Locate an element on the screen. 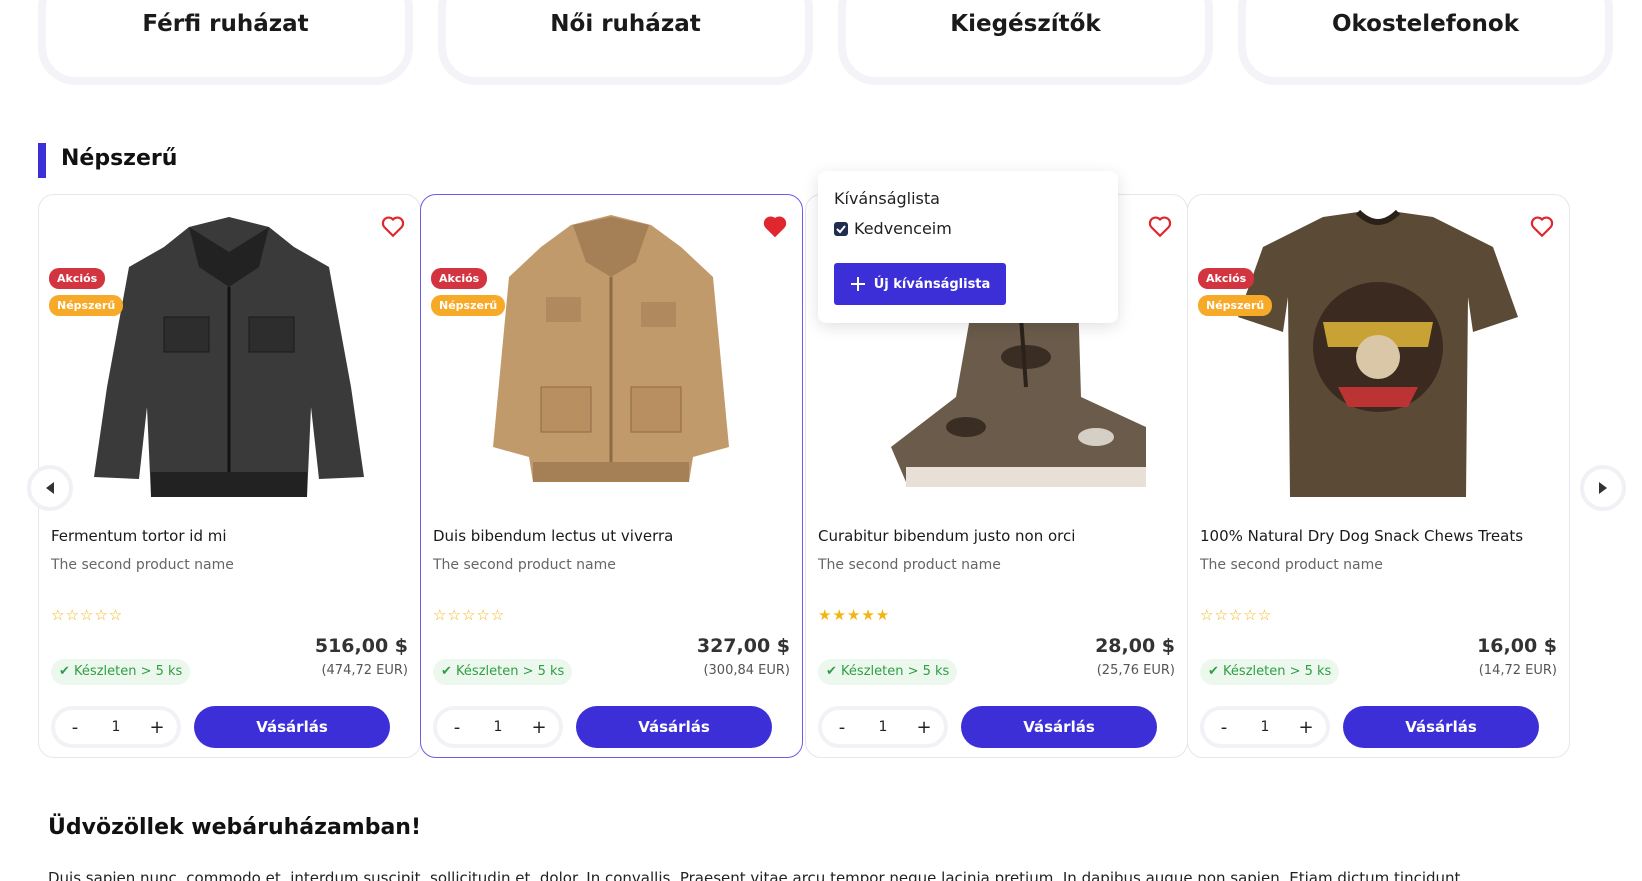 The image size is (1642, 881). product-image-khaki-jacket is located at coordinates (611, 357).